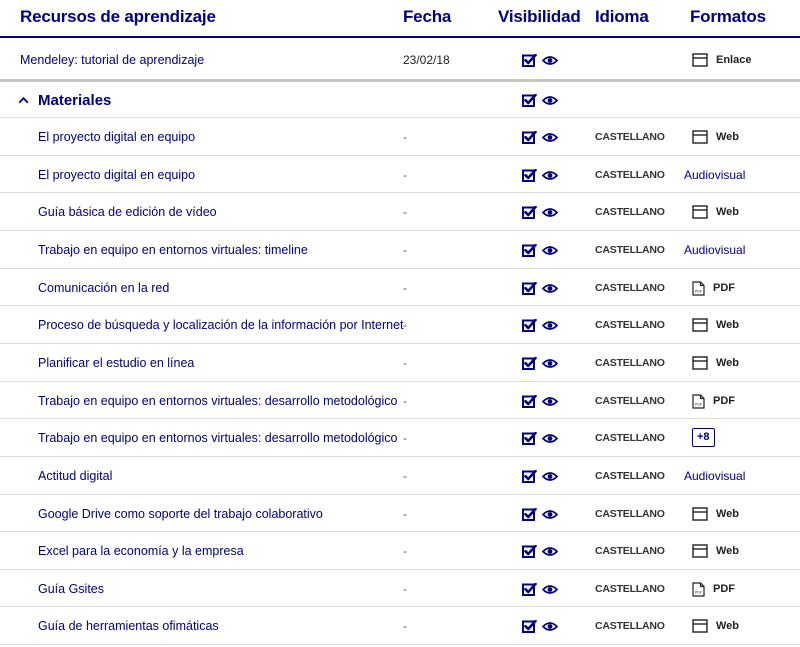 Image resolution: width=800 pixels, height=647 pixels. What do you see at coordinates (400, 476) in the screenshot?
I see `table-row: Actitud digital - CASTELLANO Audiovisual` at bounding box center [400, 476].